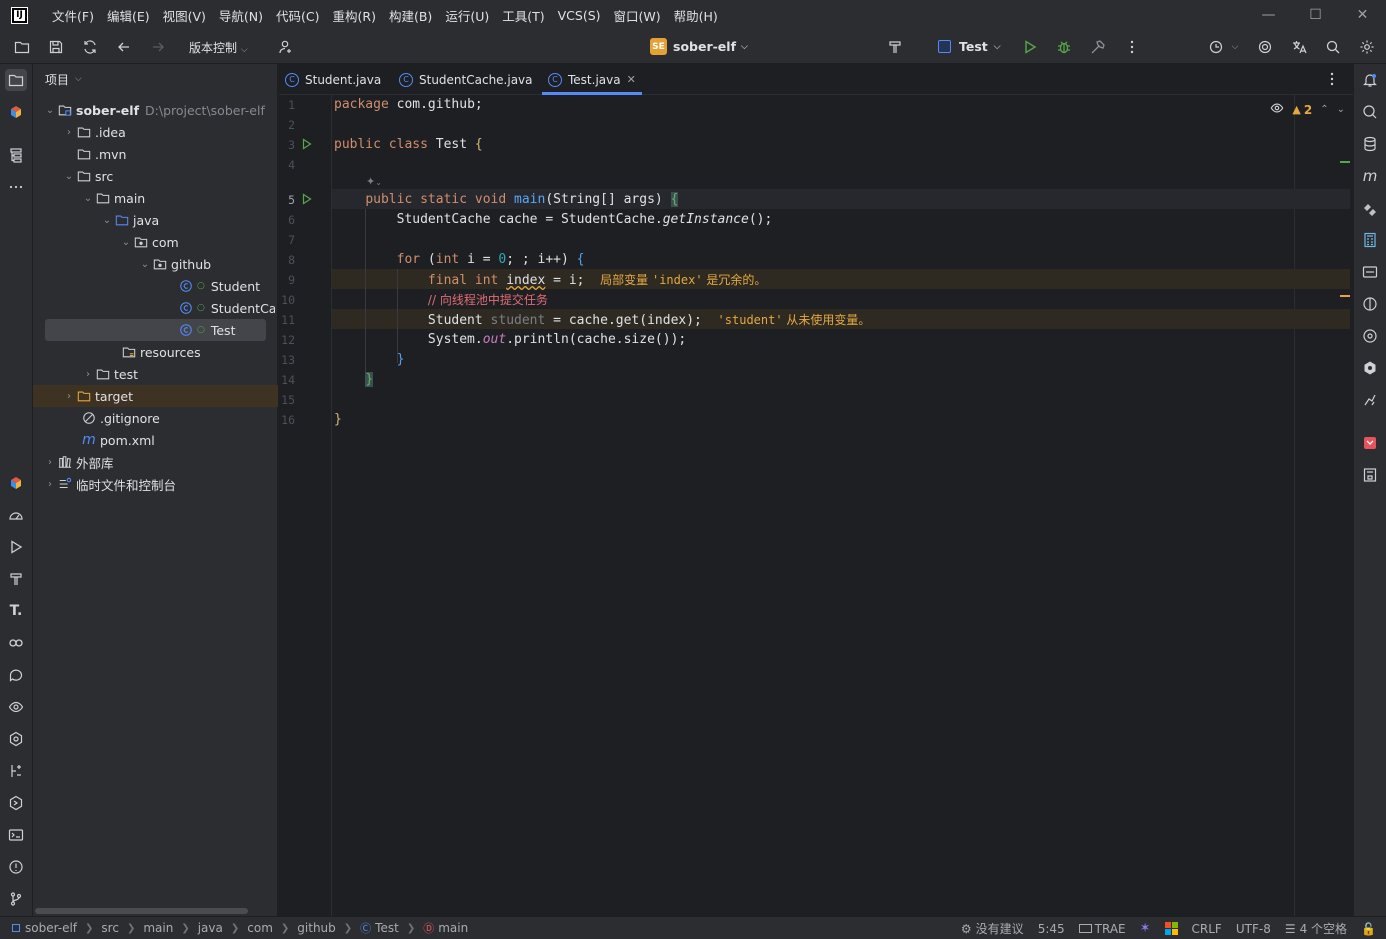 Image resolution: width=1386 pixels, height=939 pixels. I want to click on services-icon, so click(16, 643).